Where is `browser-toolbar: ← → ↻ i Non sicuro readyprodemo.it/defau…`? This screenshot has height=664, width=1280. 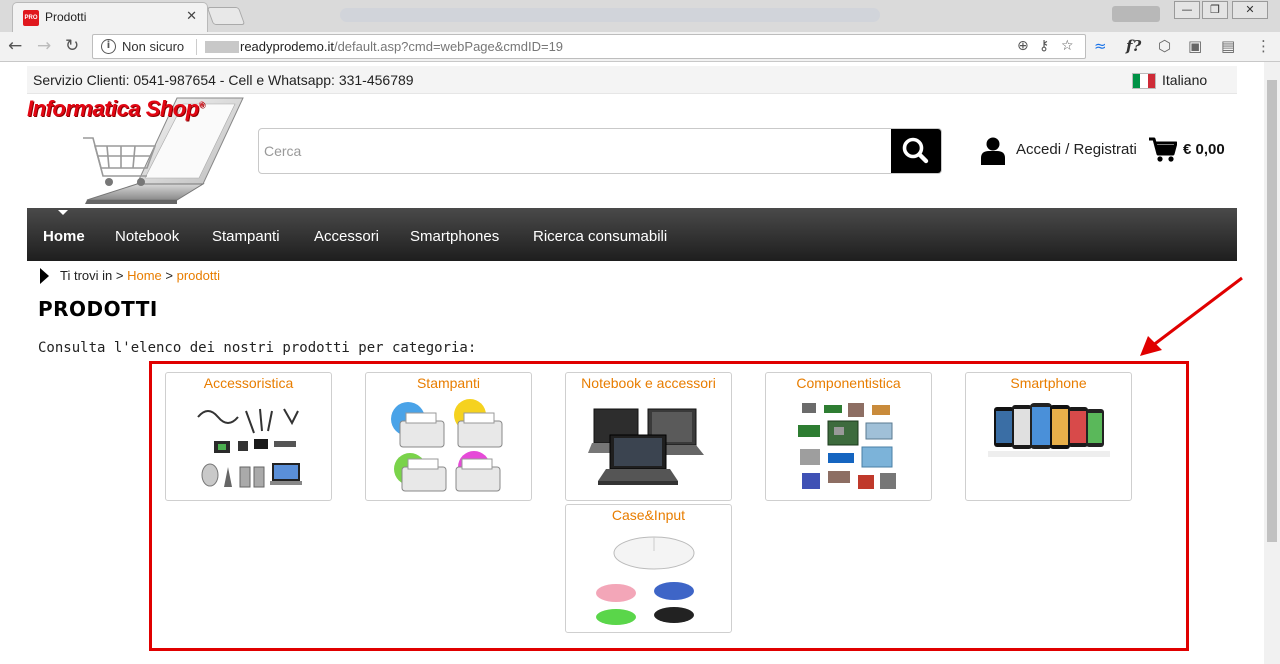 browser-toolbar: ← → ↻ i Non sicuro readyprodemo.it/defau… is located at coordinates (640, 47).